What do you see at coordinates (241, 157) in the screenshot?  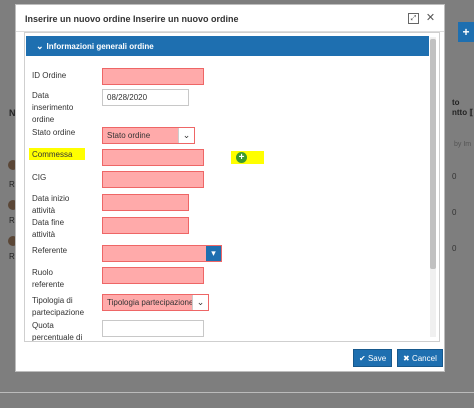 I see `add-icon: +` at bounding box center [241, 157].